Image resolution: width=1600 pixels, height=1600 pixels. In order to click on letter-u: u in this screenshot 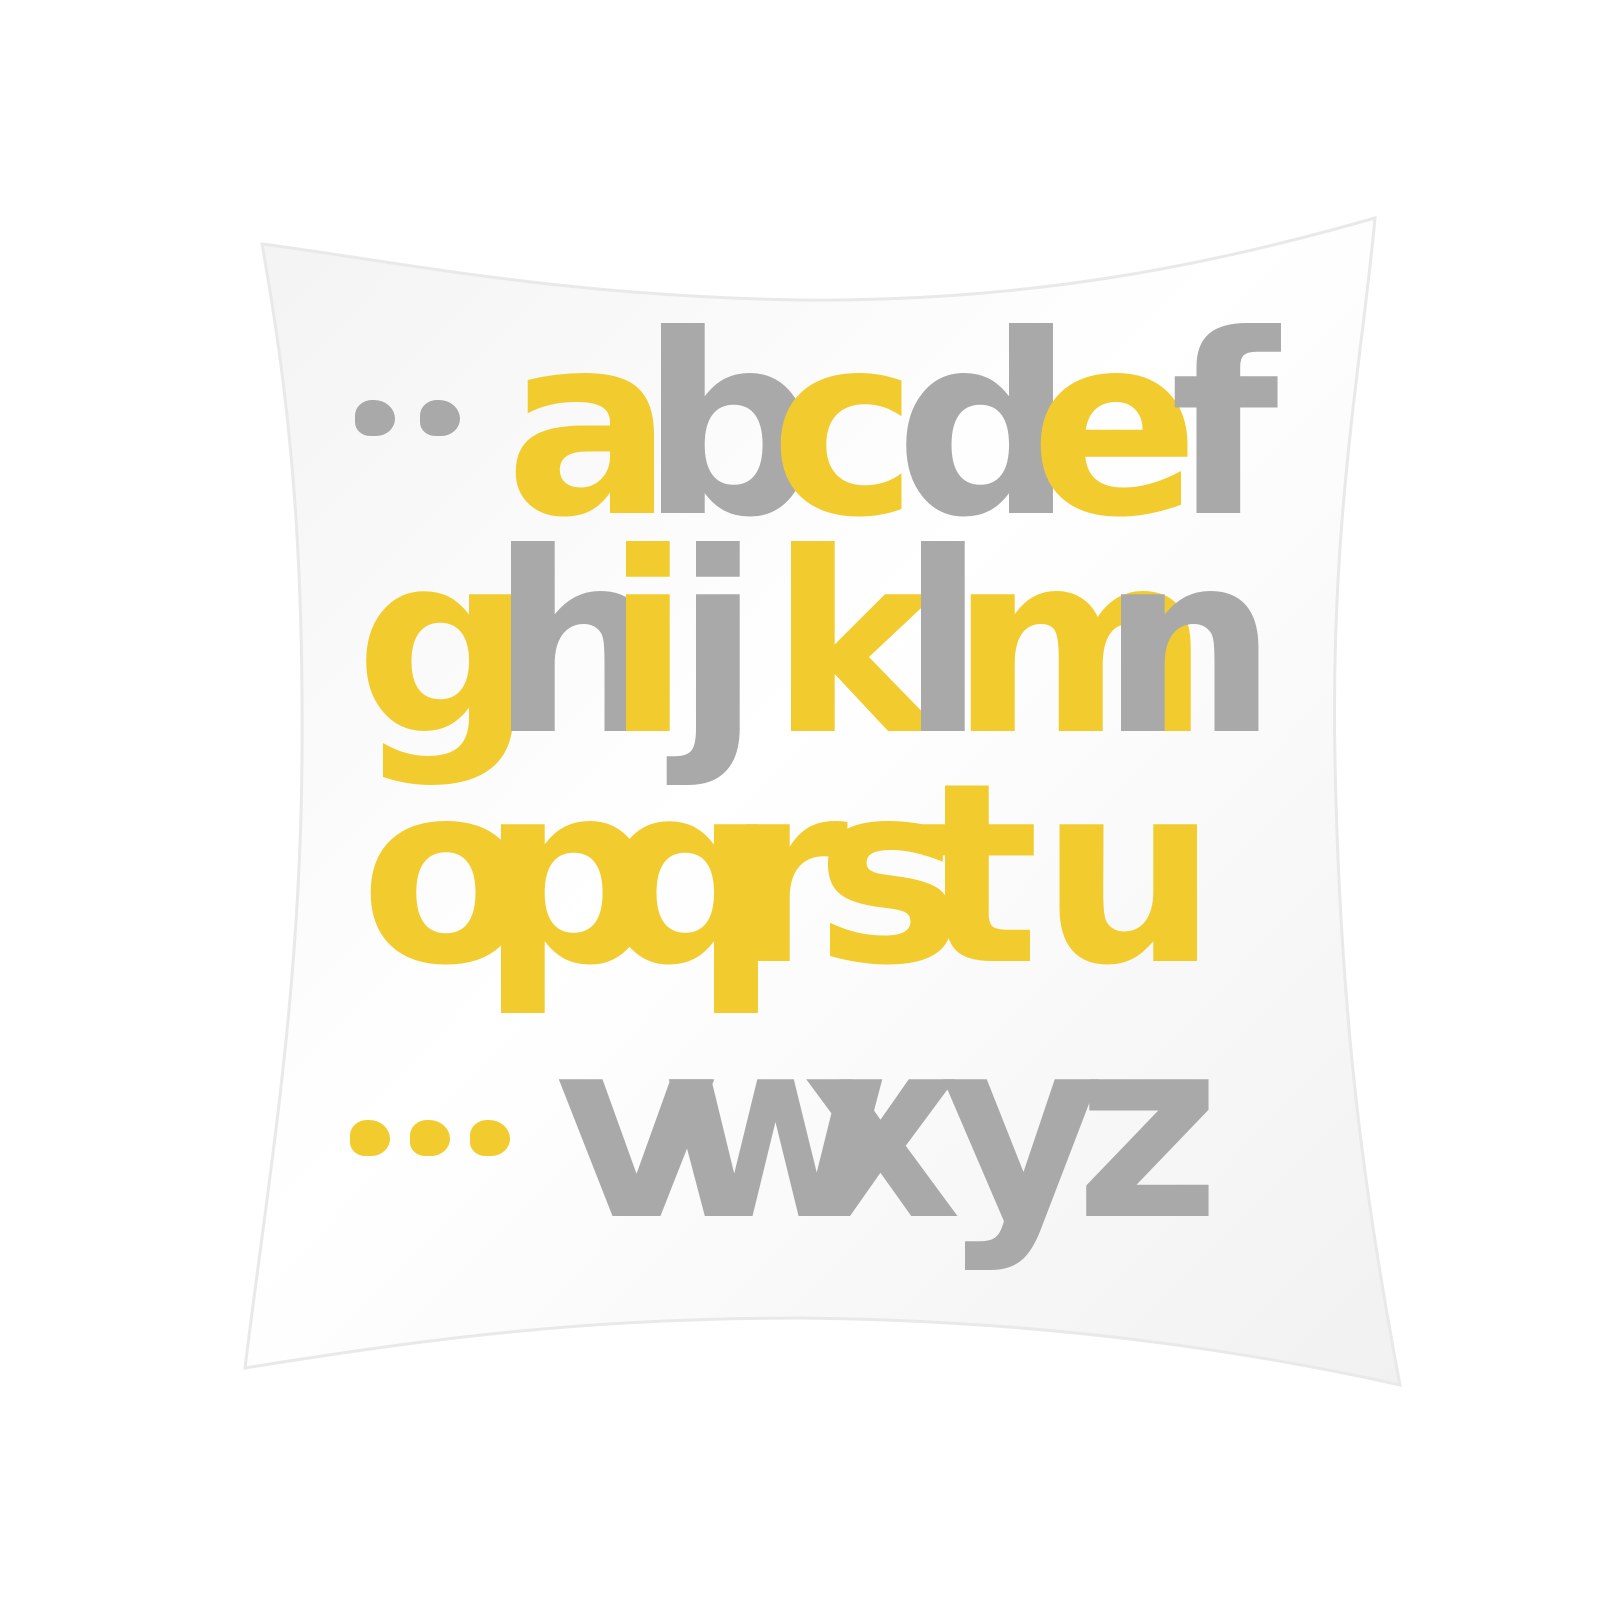, I will do `click(1129, 874)`.